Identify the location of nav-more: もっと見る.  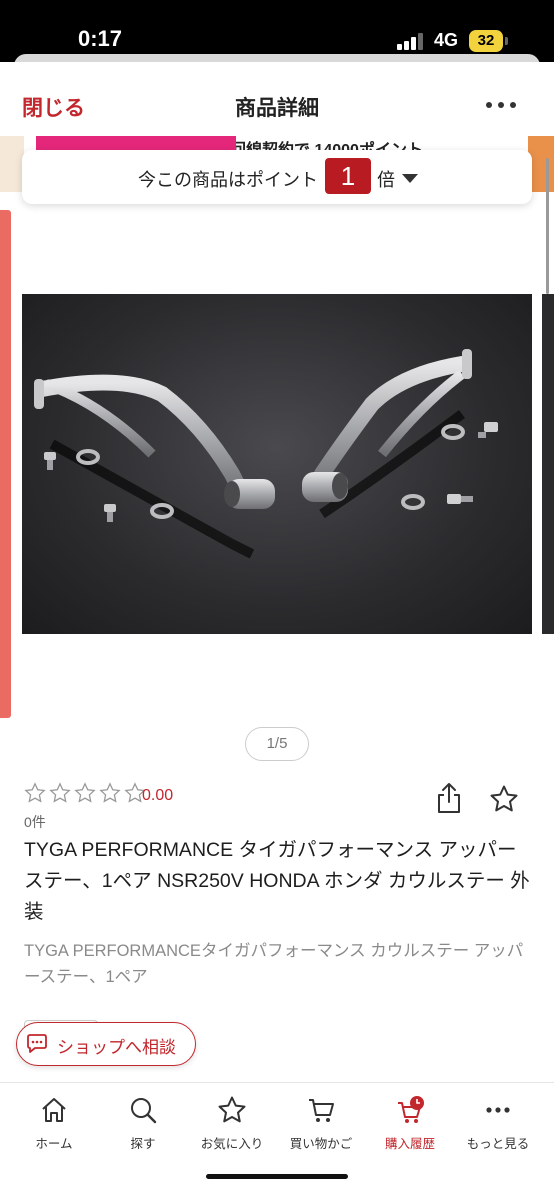
(498, 1125).